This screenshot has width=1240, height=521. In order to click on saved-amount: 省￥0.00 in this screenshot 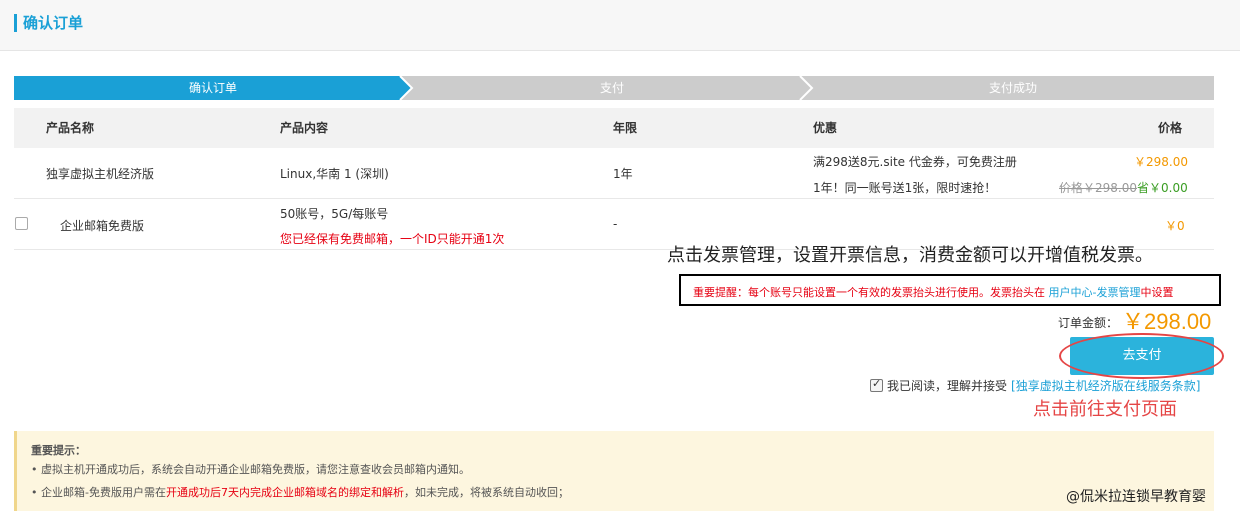, I will do `click(1162, 188)`.